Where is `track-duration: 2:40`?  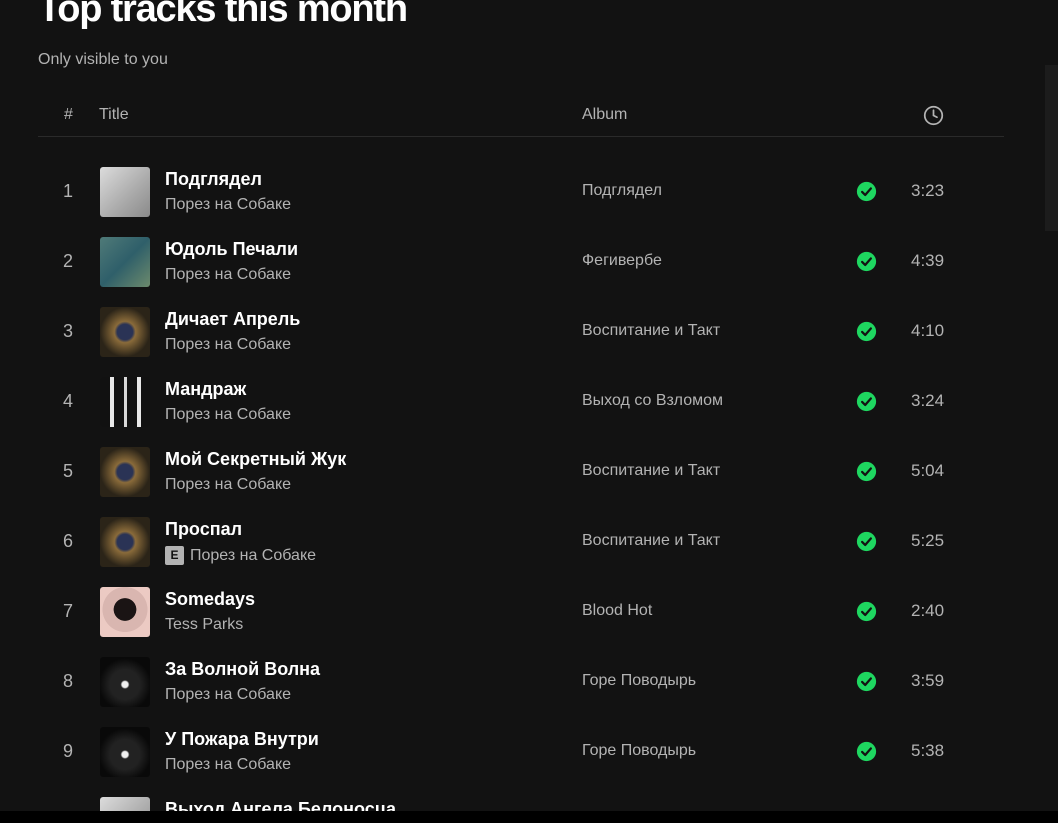 track-duration: 2:40 is located at coordinates (928, 610).